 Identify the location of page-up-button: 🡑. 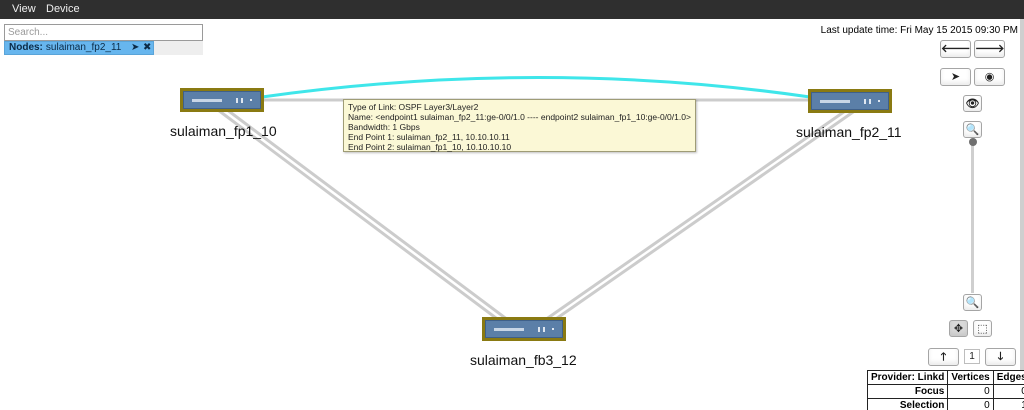
(943, 357).